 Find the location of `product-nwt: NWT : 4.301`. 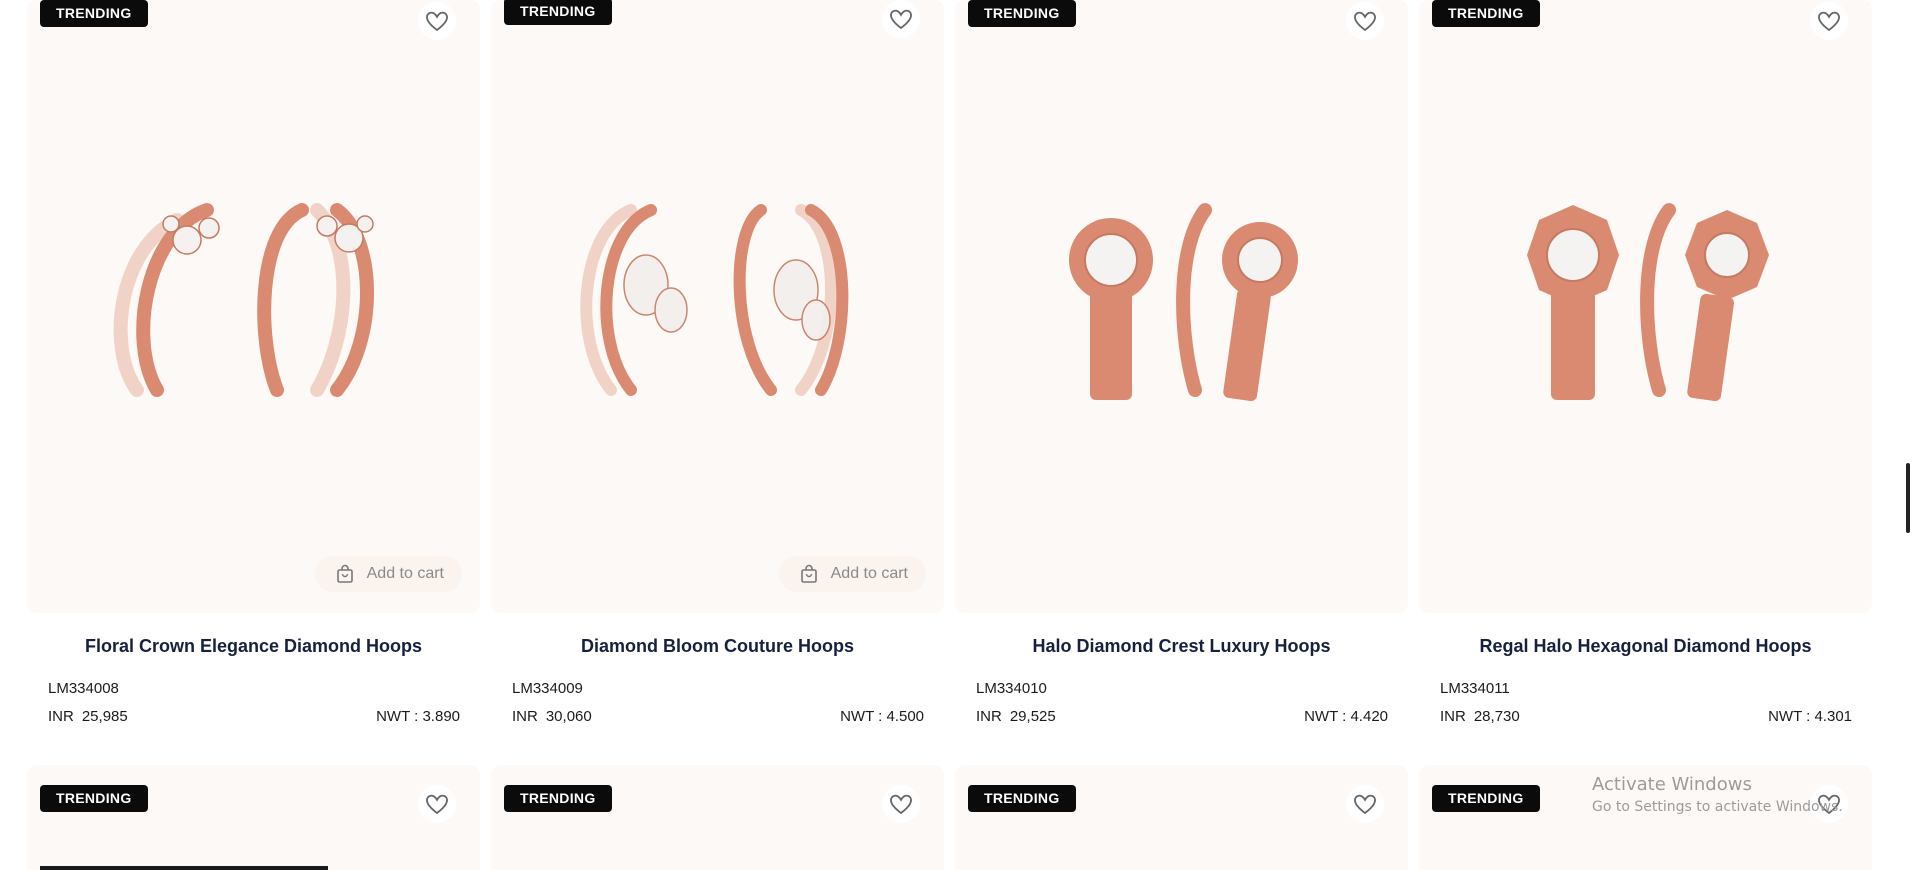

product-nwt: NWT : 4.301 is located at coordinates (1810, 716).